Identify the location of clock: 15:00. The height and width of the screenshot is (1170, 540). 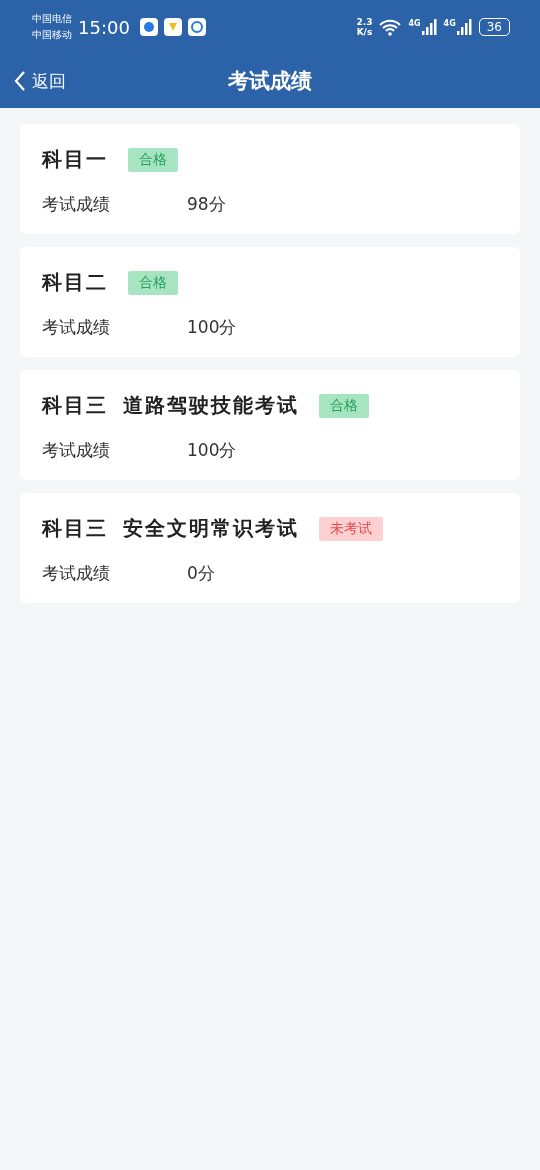
(104, 27).